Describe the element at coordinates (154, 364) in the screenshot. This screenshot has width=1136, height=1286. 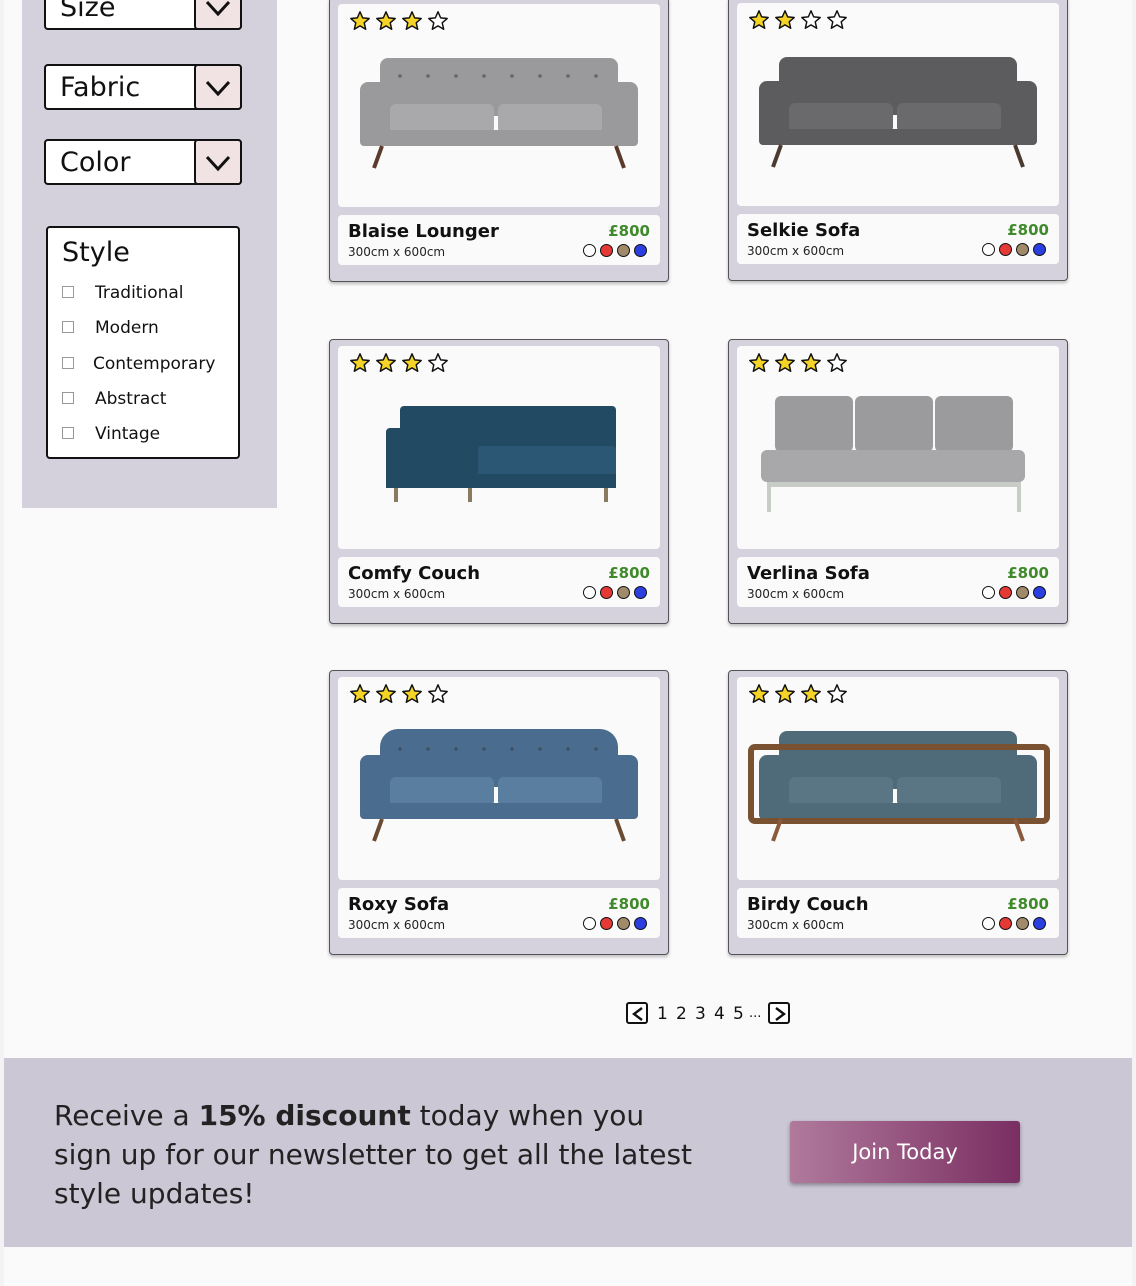
I see `style-option-label: Contemporary` at that location.